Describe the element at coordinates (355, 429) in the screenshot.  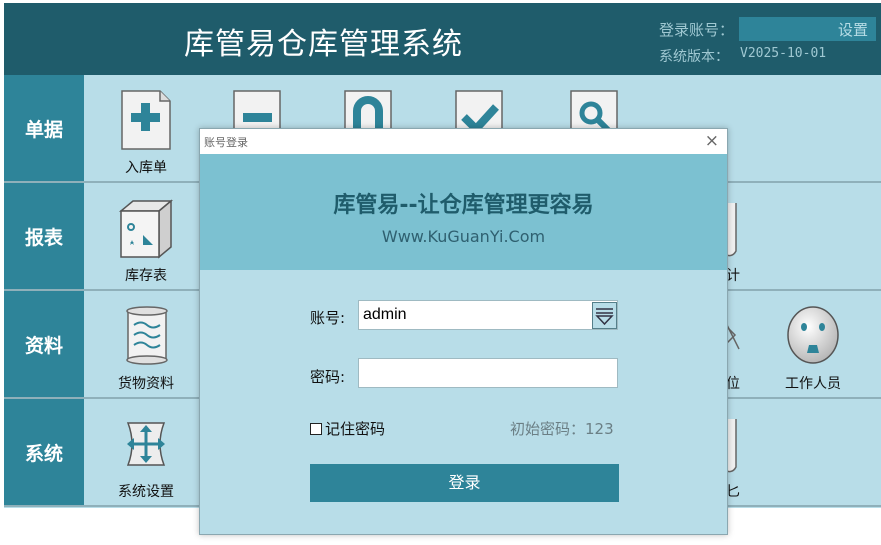
I see `remember-label: 记住密码` at that location.